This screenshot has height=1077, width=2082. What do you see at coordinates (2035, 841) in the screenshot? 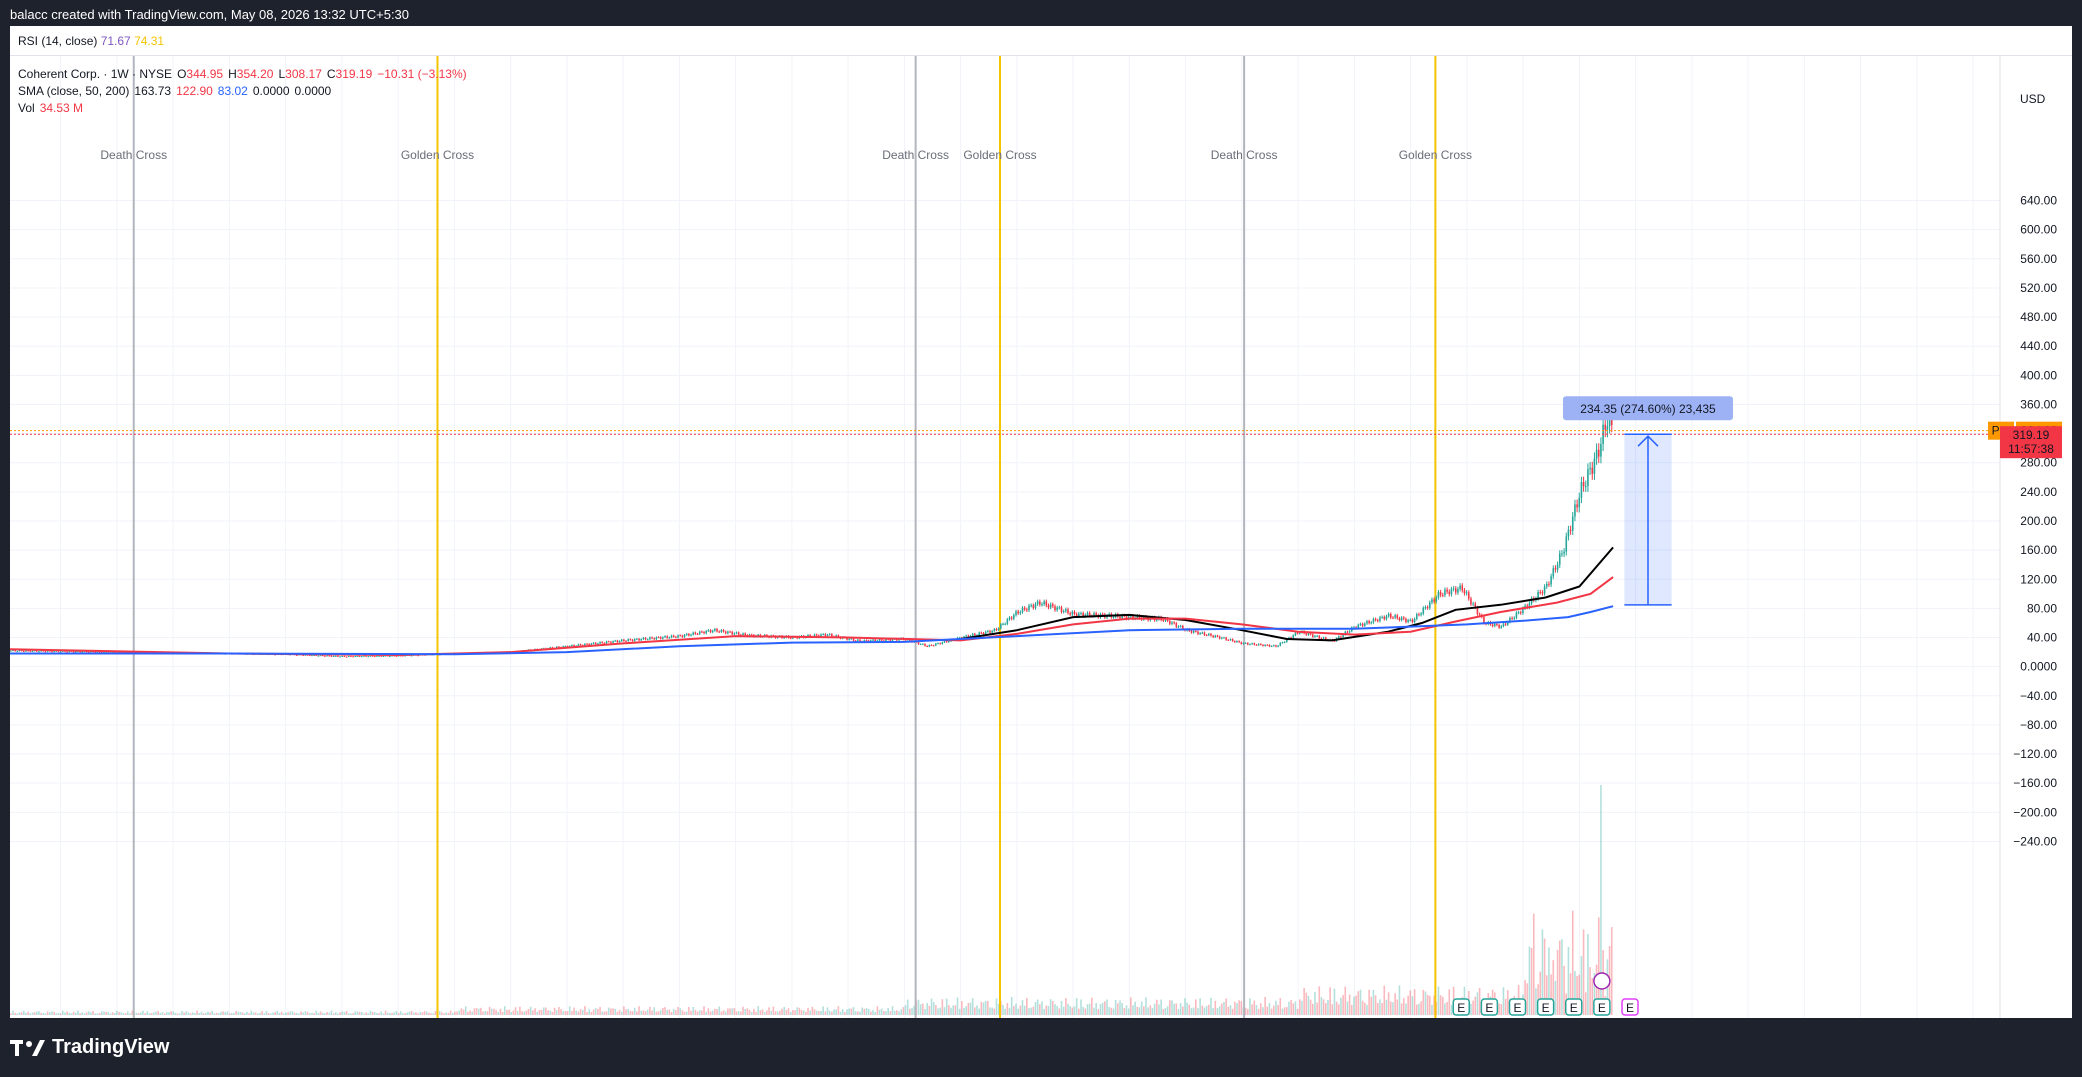
I see `price-tick-label: −240.00` at bounding box center [2035, 841].